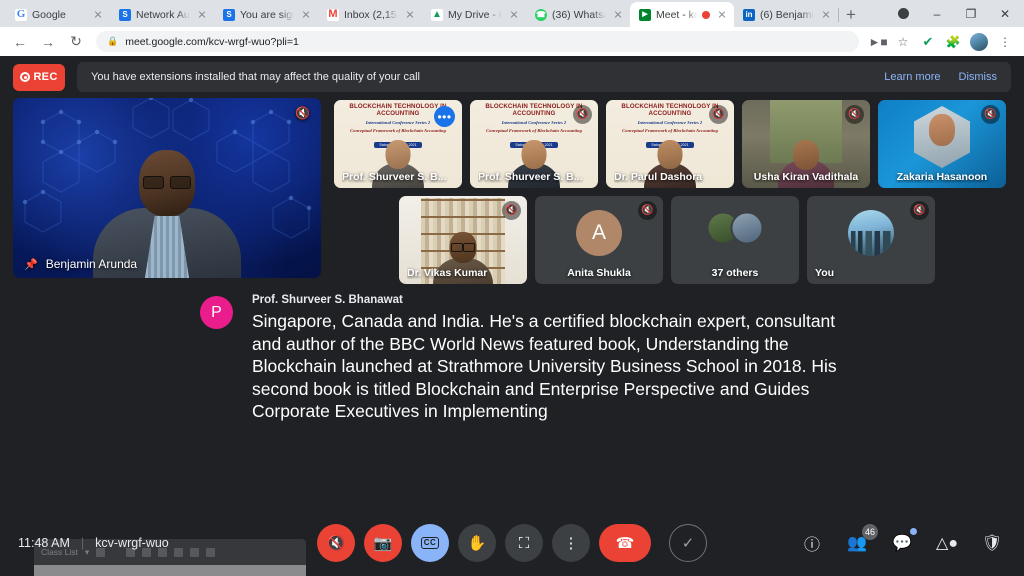  I want to click on tile-more-options-button: •••, so click(444, 116).